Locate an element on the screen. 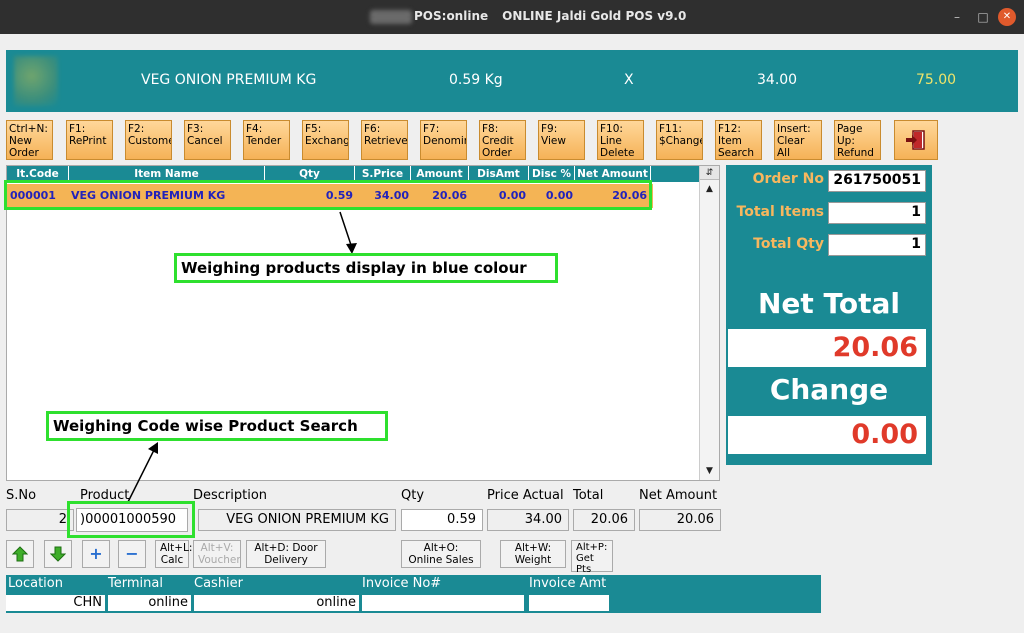 The width and height of the screenshot is (1024, 633). current-item-qty: 0.59 Kg is located at coordinates (476, 80).